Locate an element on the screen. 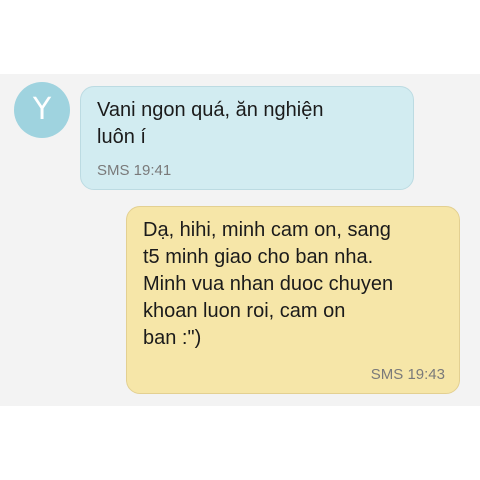 Image resolution: width=480 pixels, height=480 pixels. outgoing-message-timestamp: SMS 19:43 is located at coordinates (407, 374).